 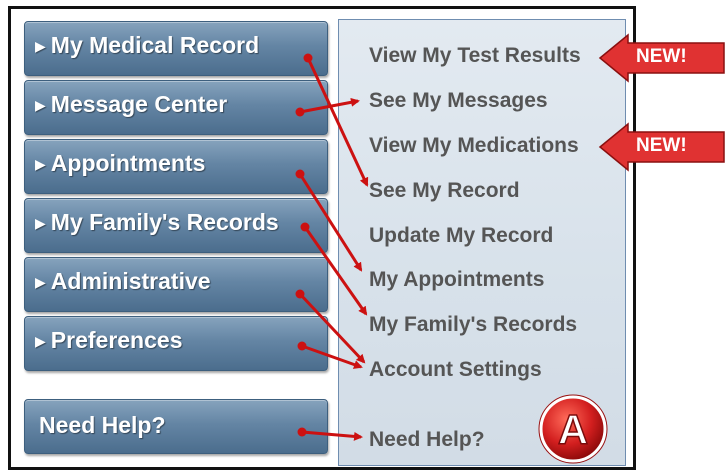 What do you see at coordinates (139, 104) in the screenshot?
I see `nav-label: Message Center` at bounding box center [139, 104].